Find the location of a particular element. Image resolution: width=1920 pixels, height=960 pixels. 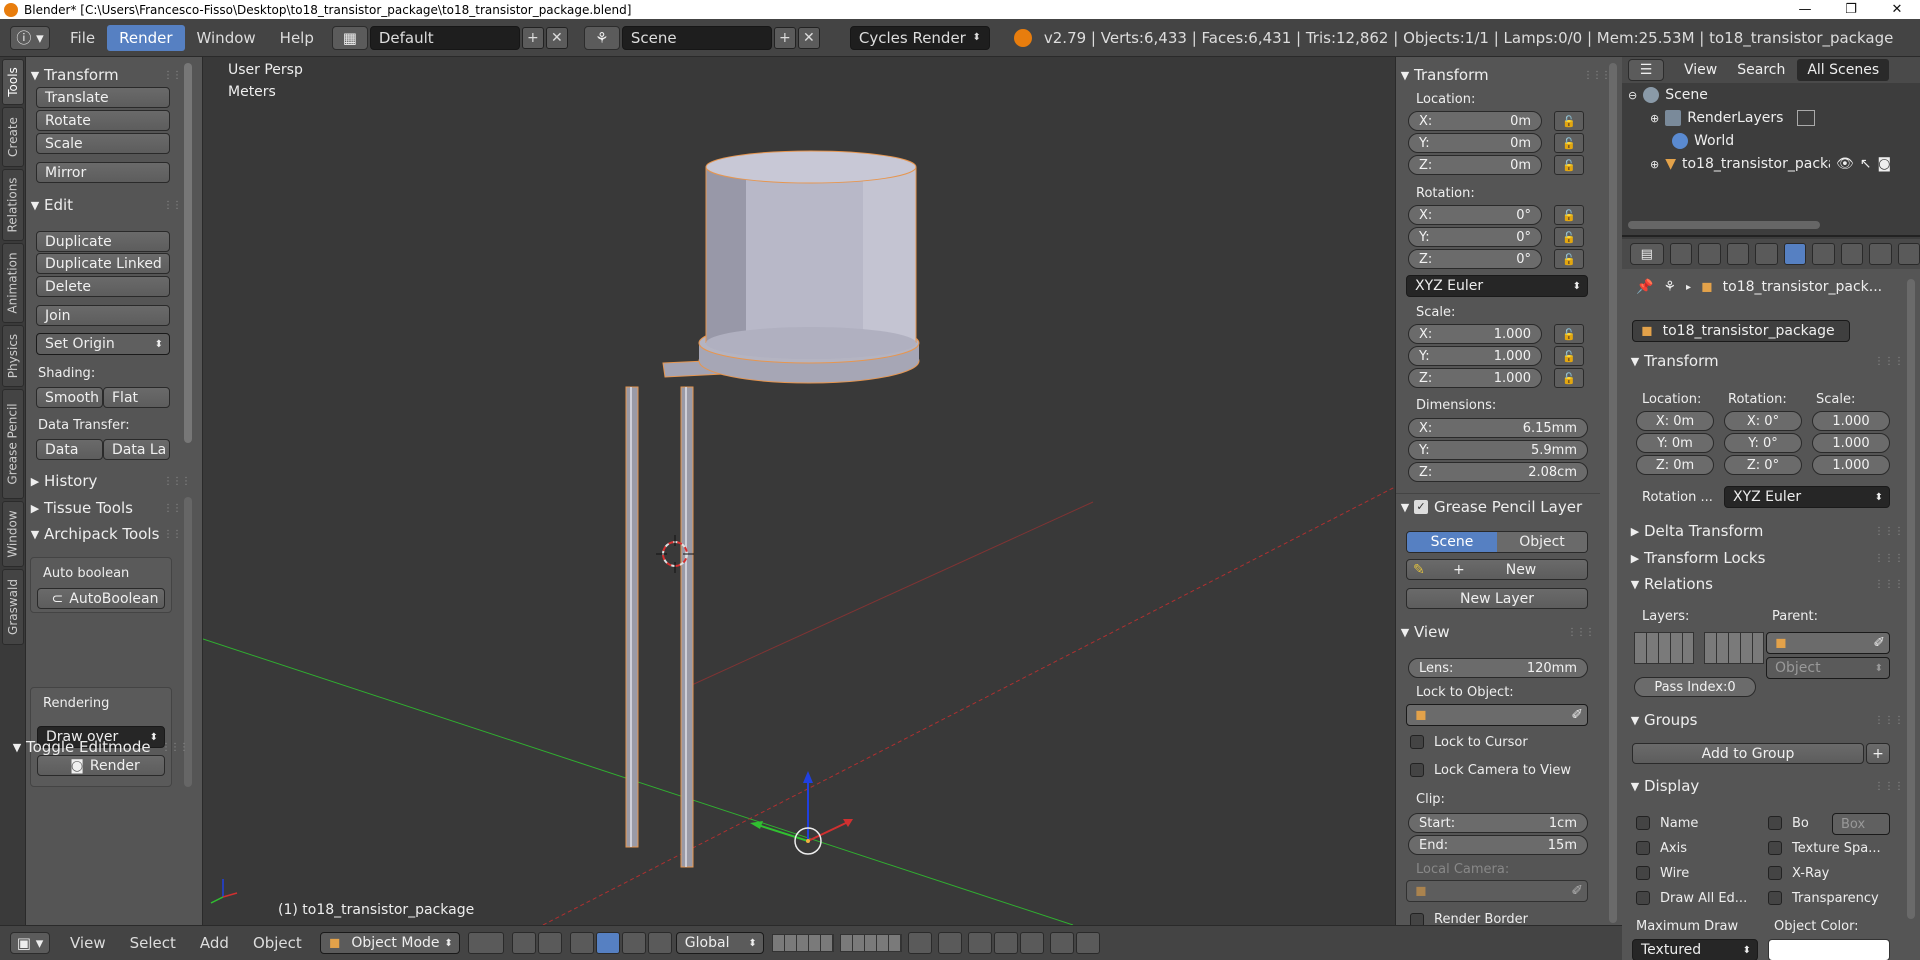

translate-manipulator-icon is located at coordinates (607, 943).